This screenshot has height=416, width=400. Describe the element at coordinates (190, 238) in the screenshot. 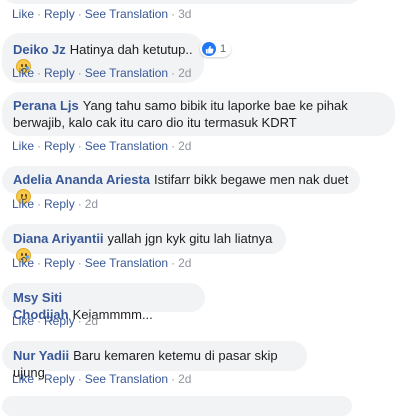

I see `comment-text: yallah jgn kyk gitu lah liatnya` at that location.